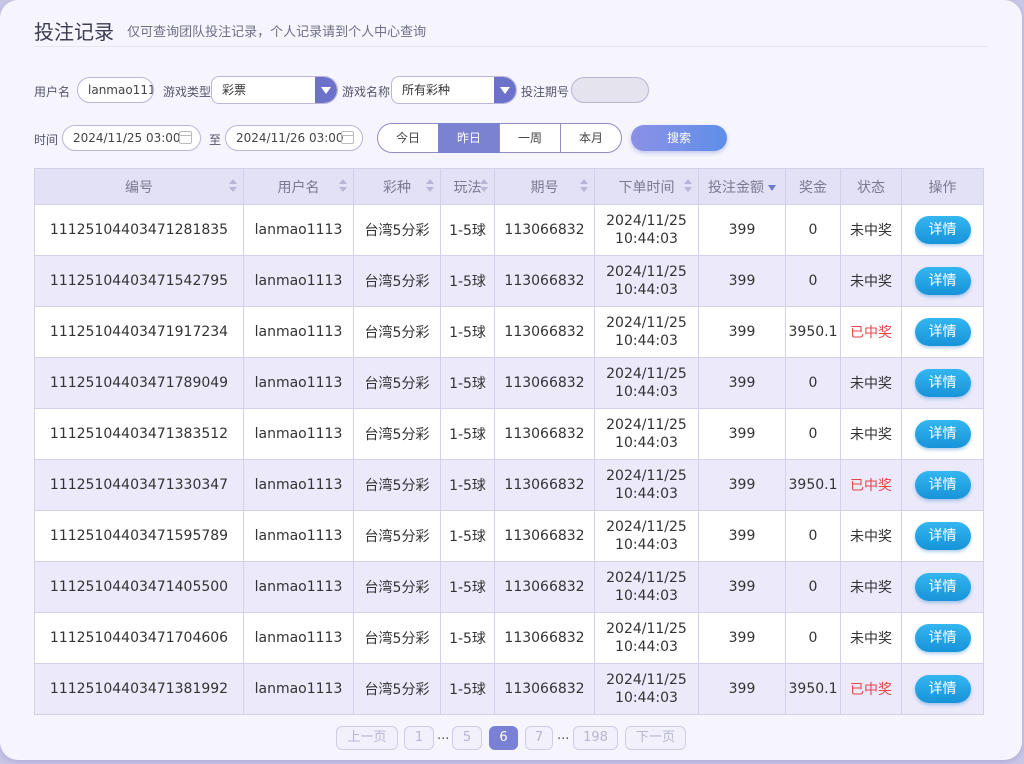  What do you see at coordinates (610, 90) in the screenshot?
I see `period-input` at bounding box center [610, 90].